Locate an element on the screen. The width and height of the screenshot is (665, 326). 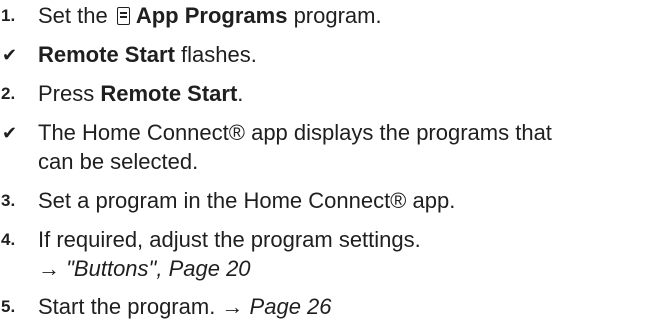
page-link: Page 26 is located at coordinates (291, 306).